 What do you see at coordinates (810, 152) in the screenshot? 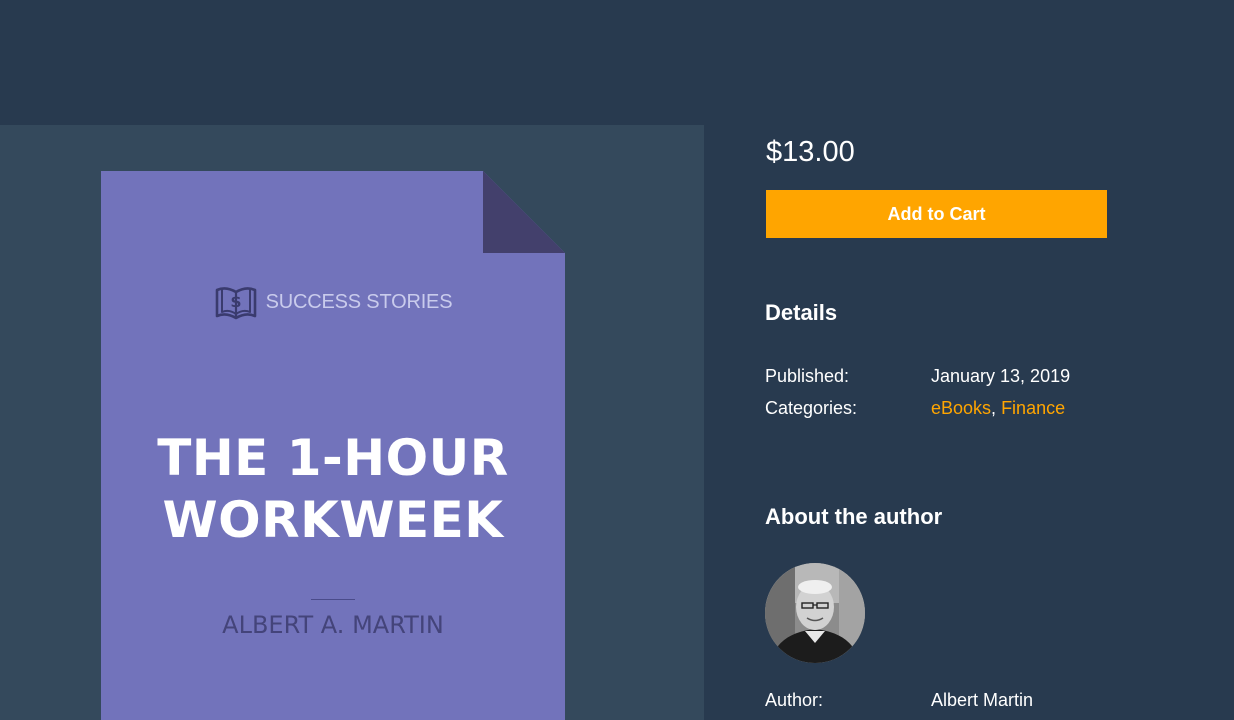
I see `price: $13.00` at bounding box center [810, 152].